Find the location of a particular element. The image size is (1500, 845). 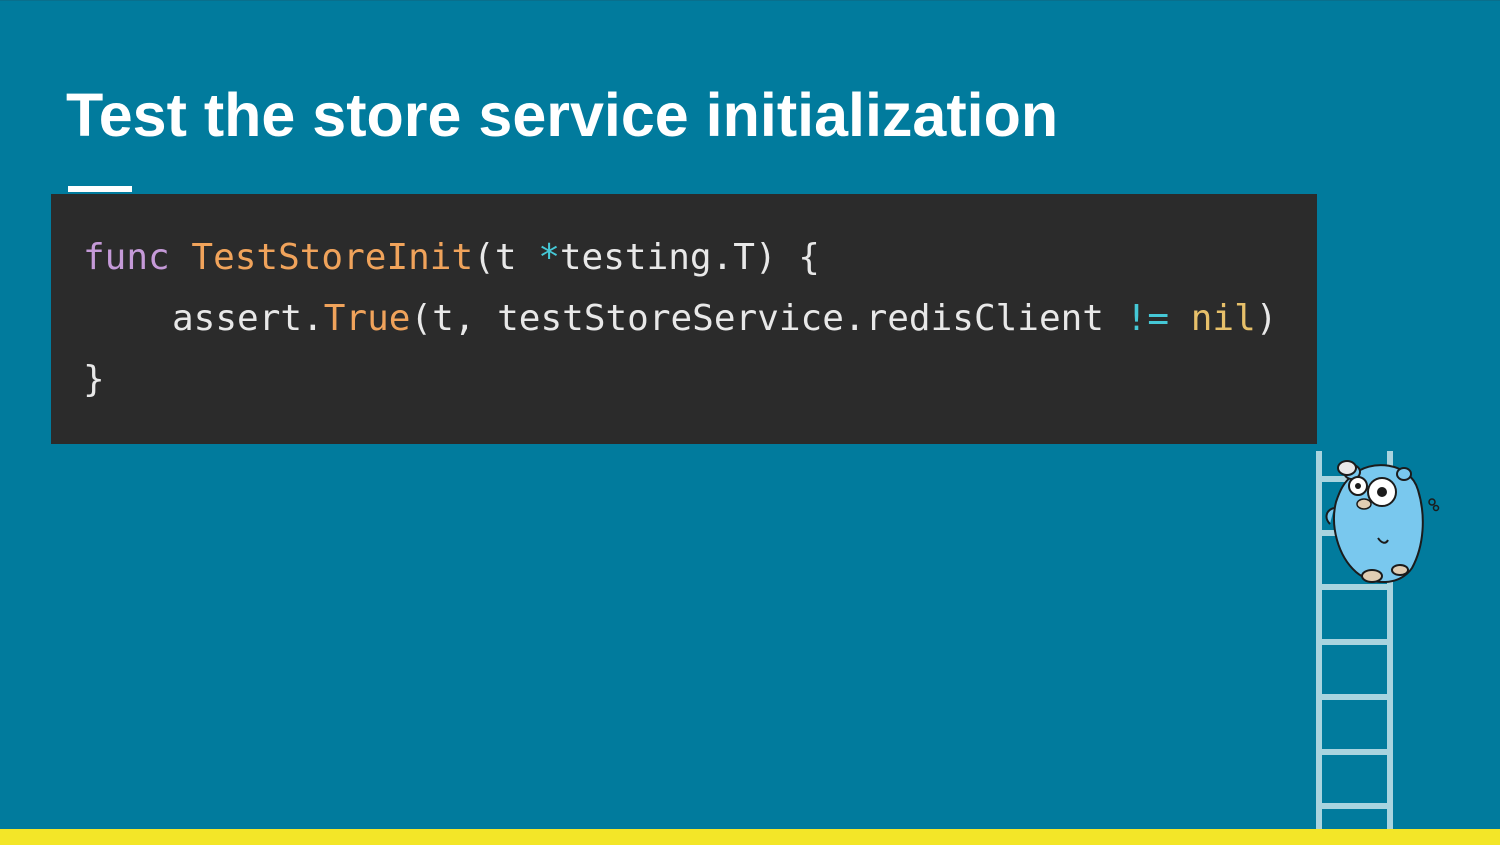

code-comparison-operator: != is located at coordinates (1147, 318).